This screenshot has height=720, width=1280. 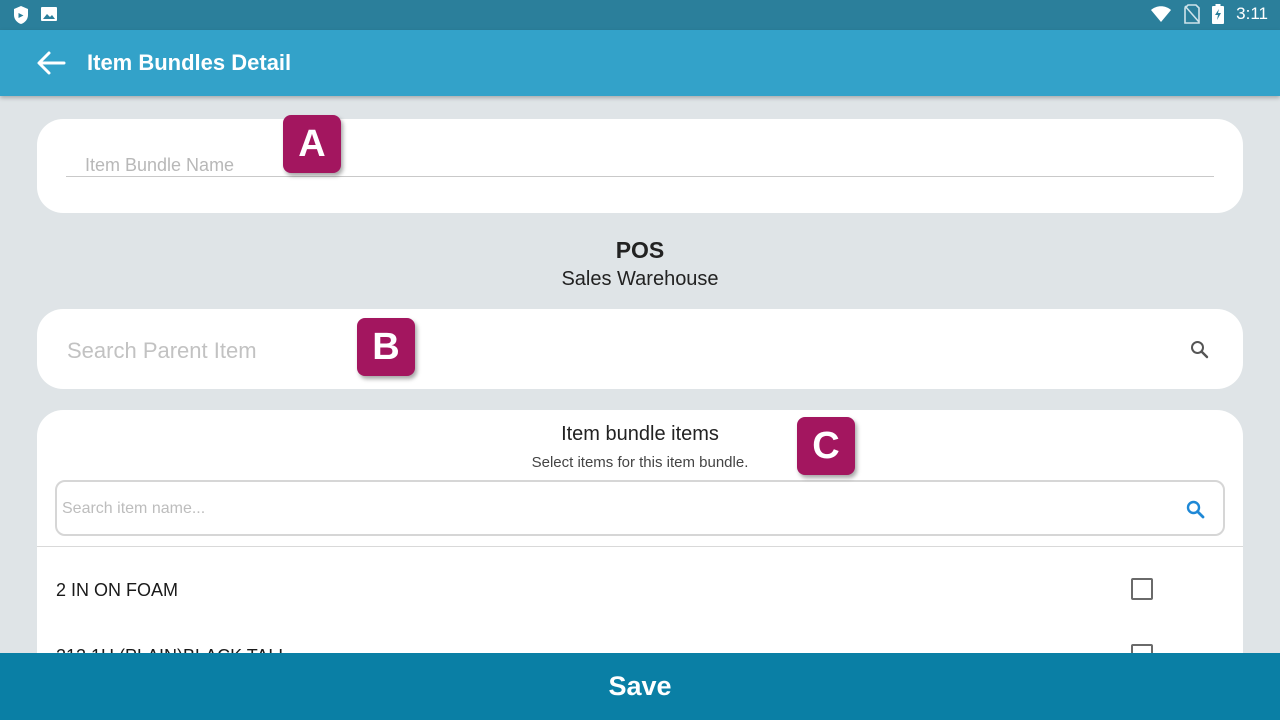 What do you see at coordinates (1200, 350) in the screenshot?
I see `search-icon` at bounding box center [1200, 350].